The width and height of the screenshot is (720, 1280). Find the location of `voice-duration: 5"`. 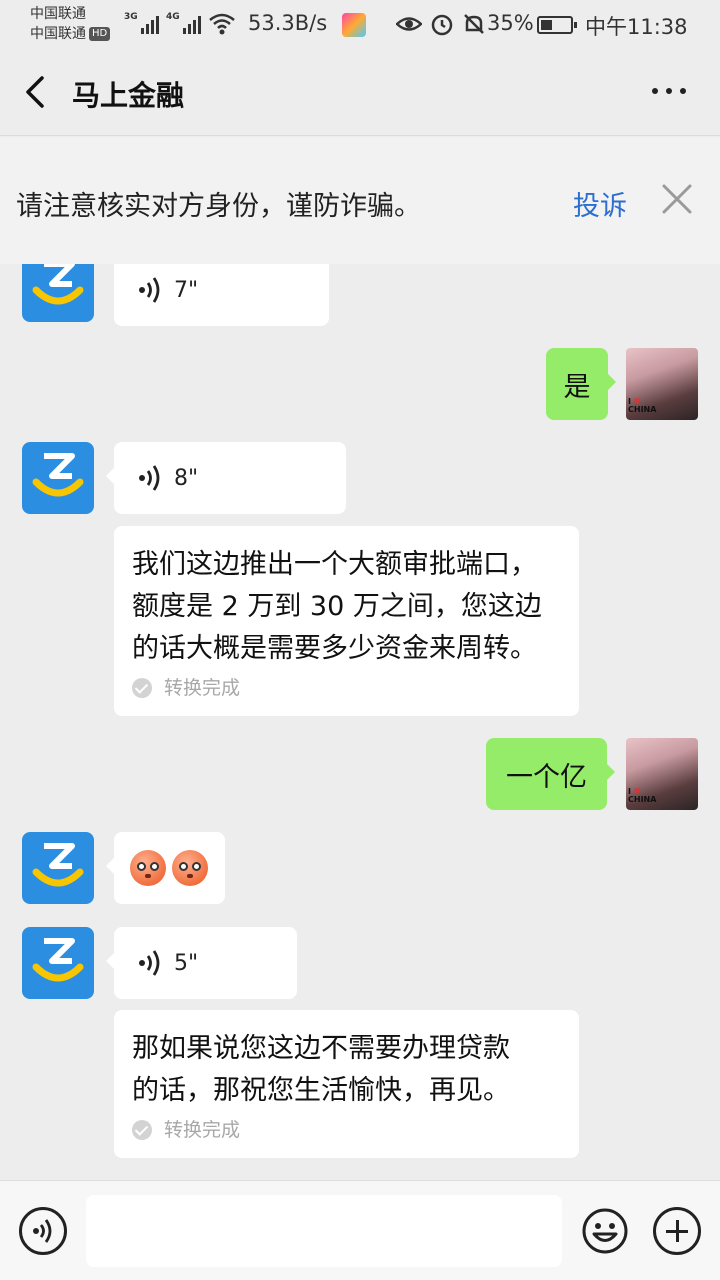

voice-duration: 5" is located at coordinates (186, 963).